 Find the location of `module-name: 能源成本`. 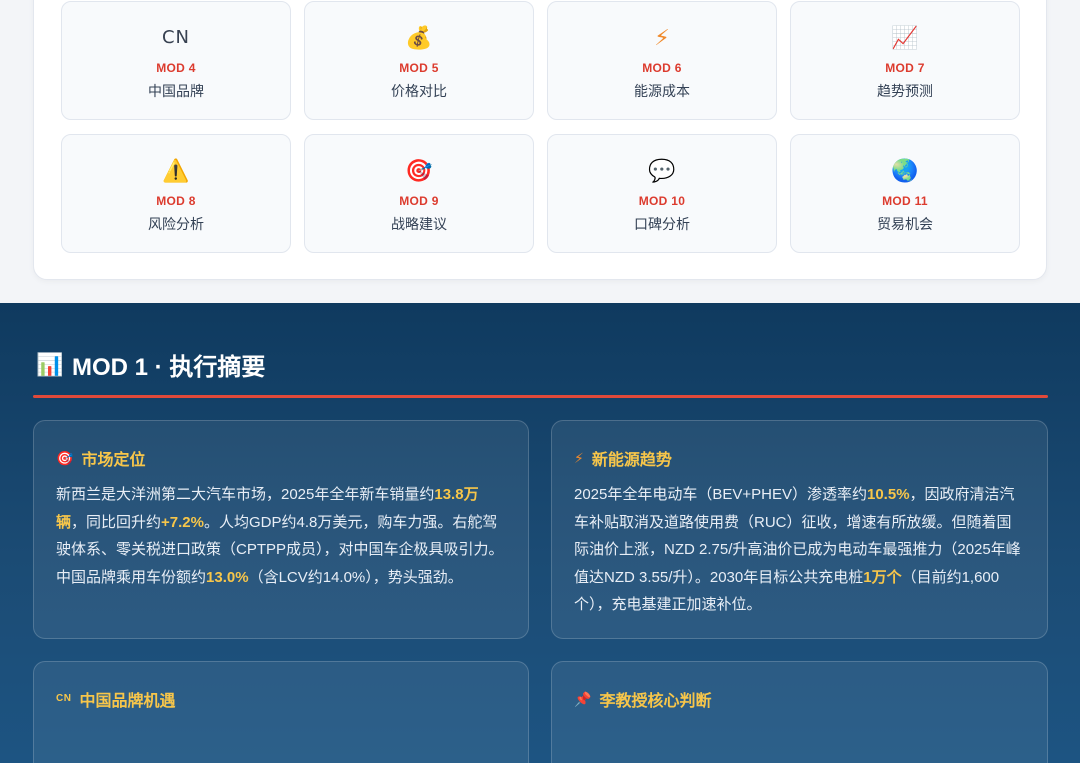

module-name: 能源成本 is located at coordinates (662, 91).